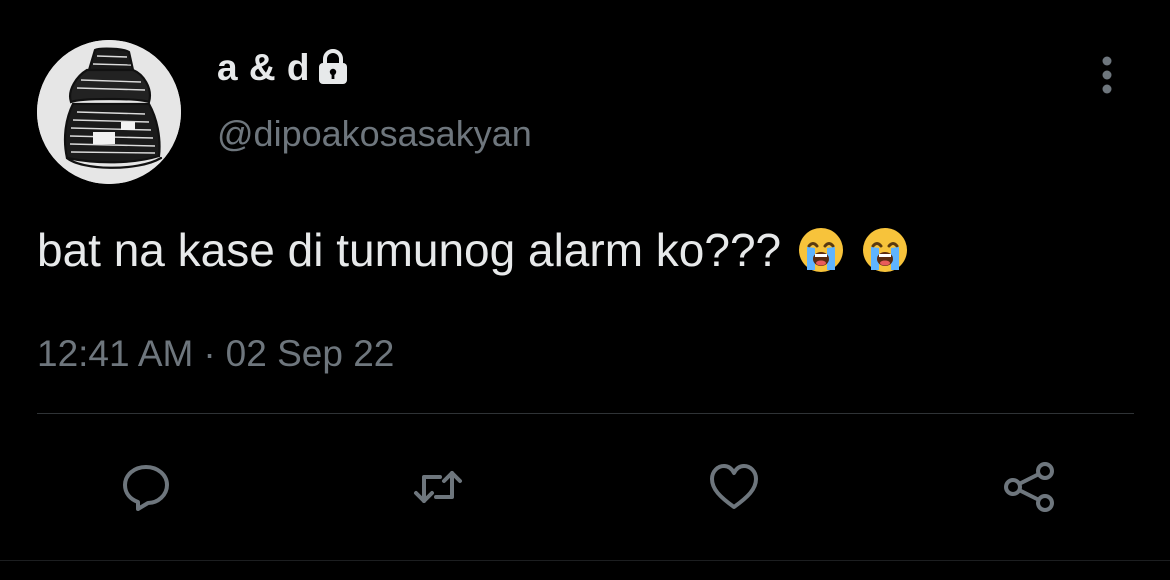 The image size is (1170, 580). I want to click on share-icon, so click(1029, 487).